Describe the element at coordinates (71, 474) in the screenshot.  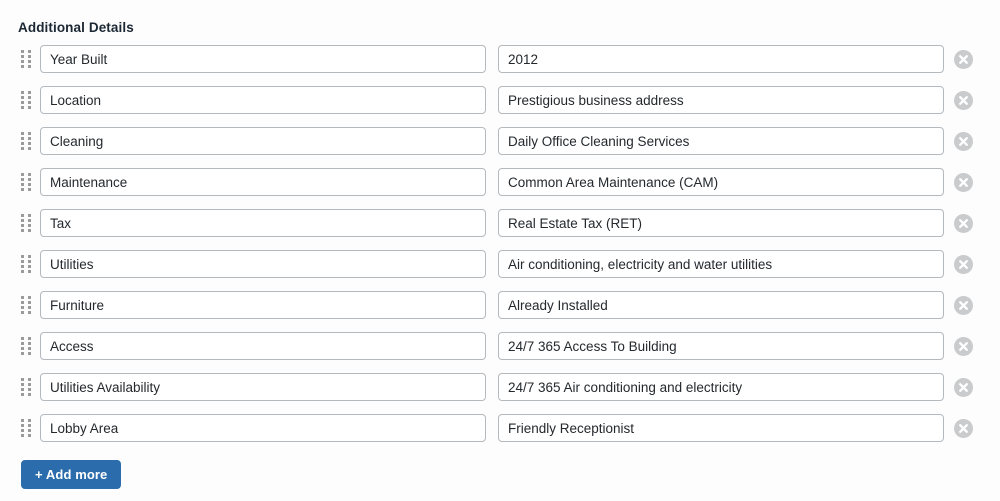
I see `add-more-button: + Add more` at that location.